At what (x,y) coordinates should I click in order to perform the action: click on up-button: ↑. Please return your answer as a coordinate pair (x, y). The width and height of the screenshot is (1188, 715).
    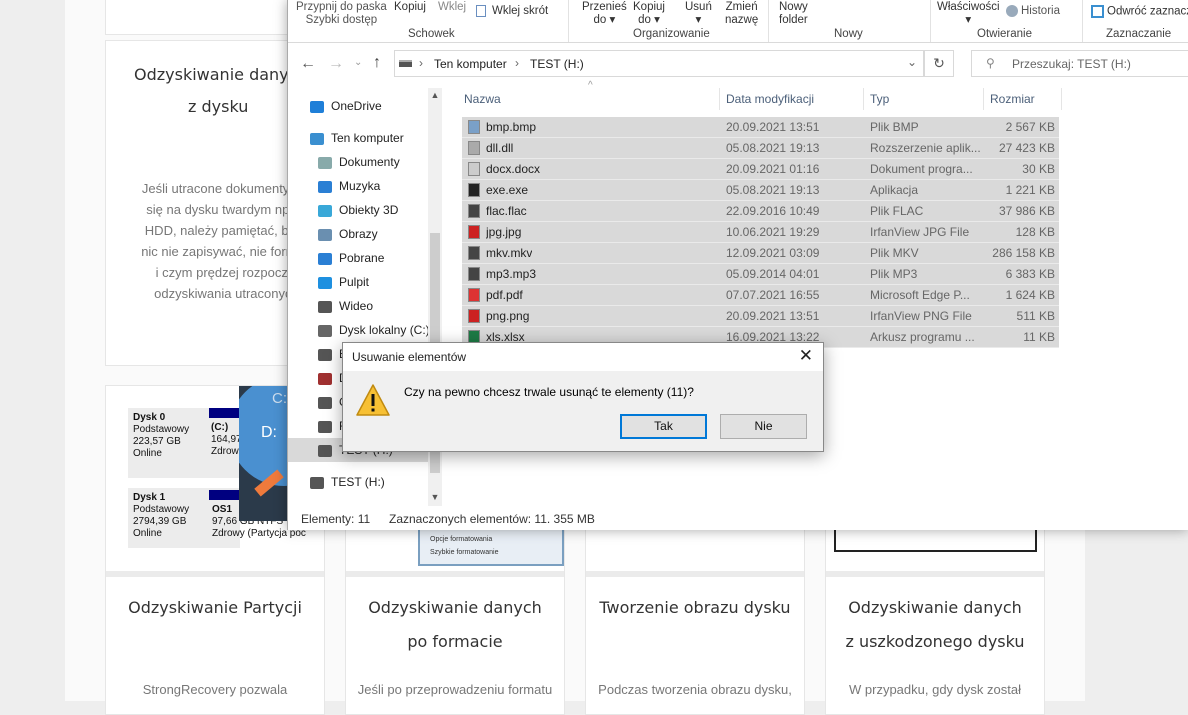
    Looking at the image, I should click on (377, 63).